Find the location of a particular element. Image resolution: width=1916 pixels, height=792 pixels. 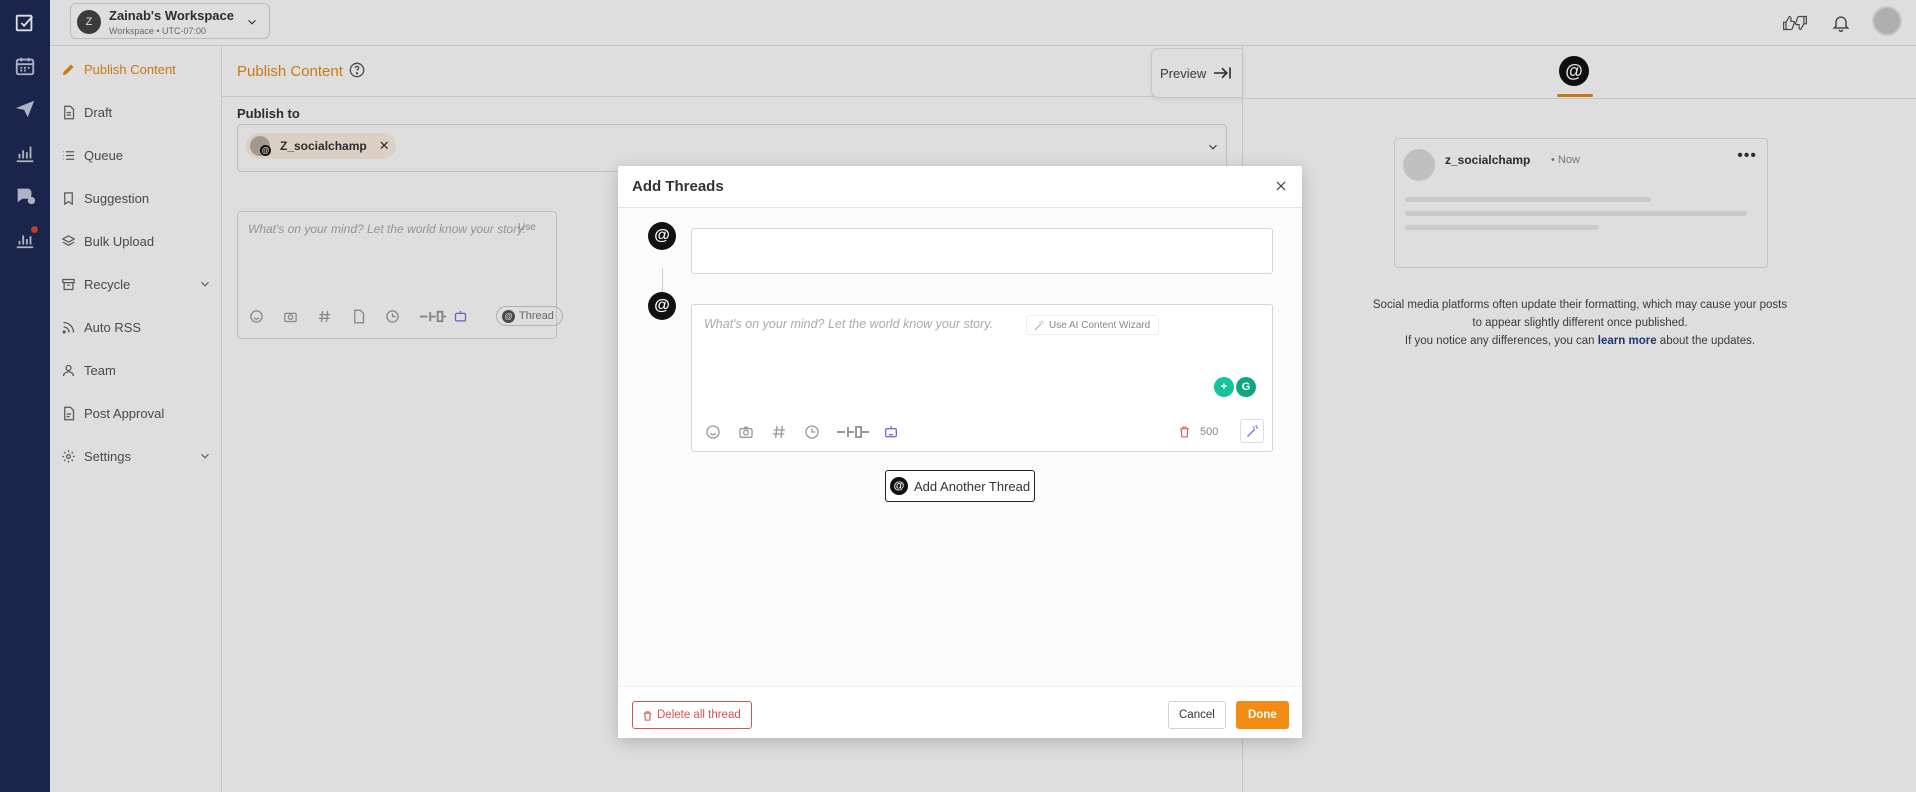

delete-all-thread-button: Delete all thread is located at coordinates (692, 715).